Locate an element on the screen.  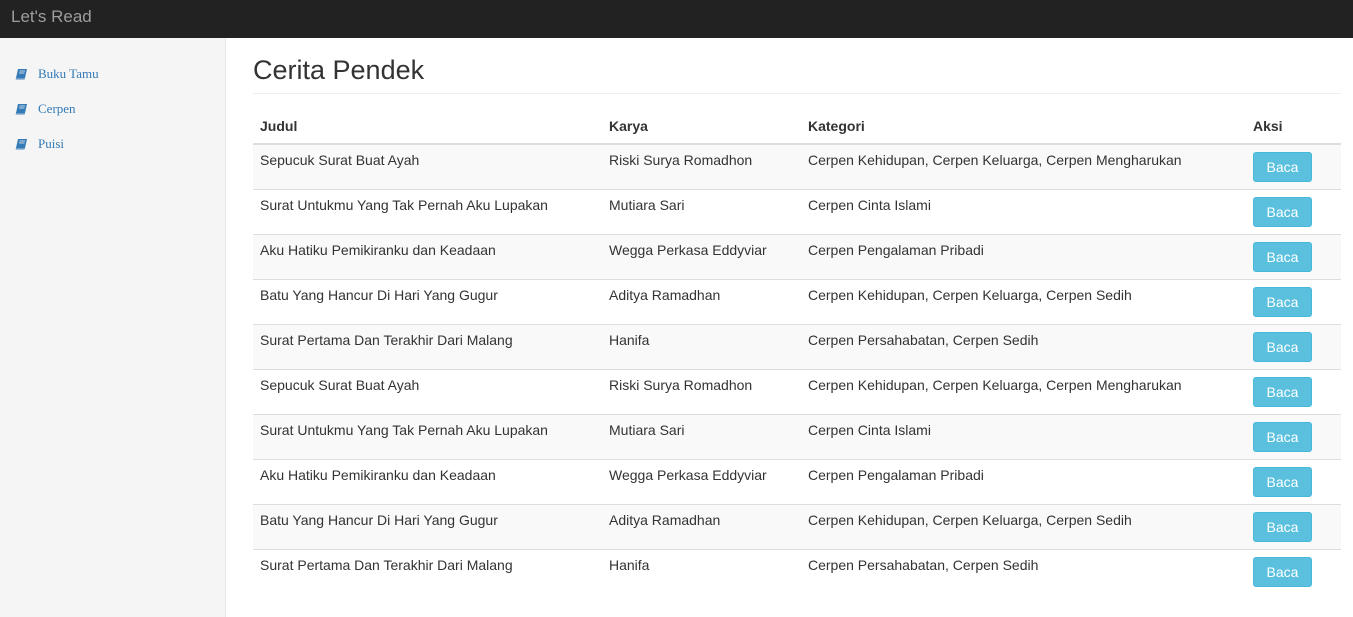
cell-karya-text: Mutiara Sari is located at coordinates (647, 205).